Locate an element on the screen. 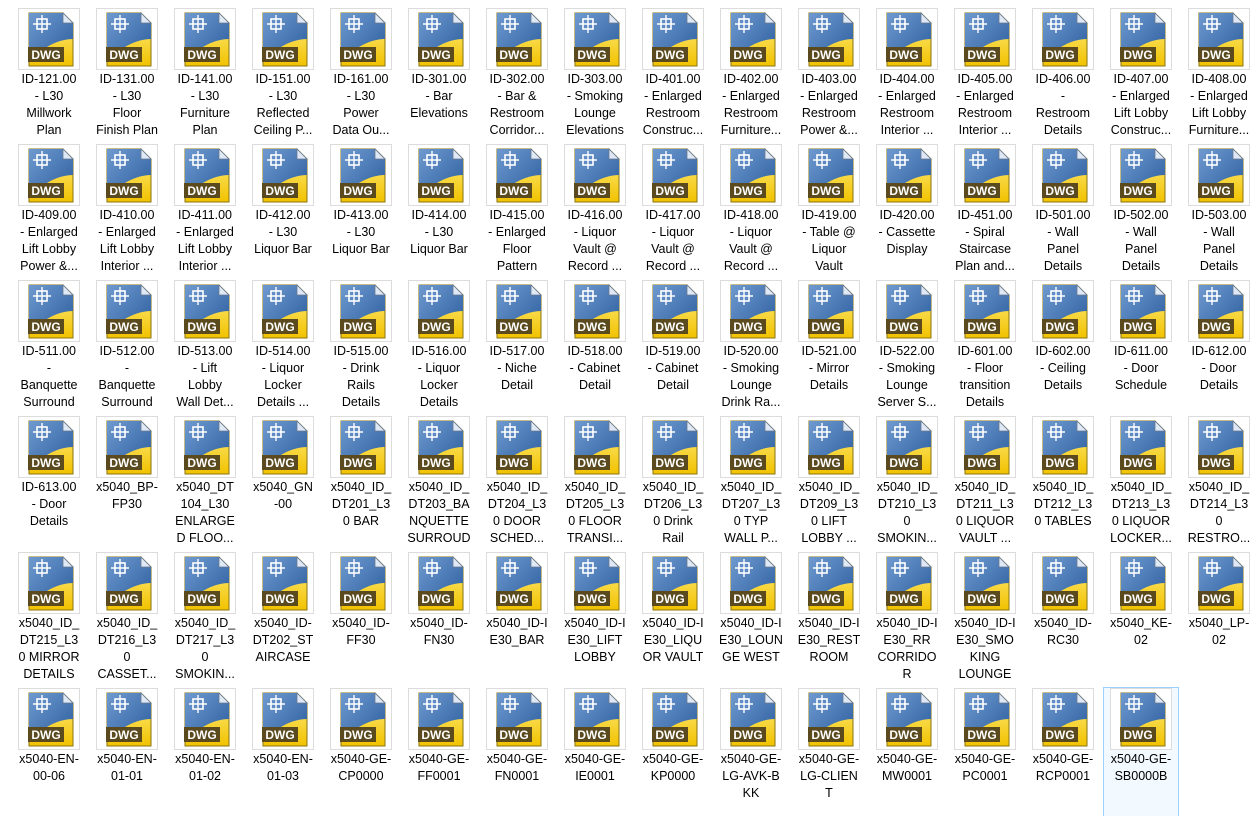  file-item: DWG x5040_ID- FF30 is located at coordinates (361, 616).